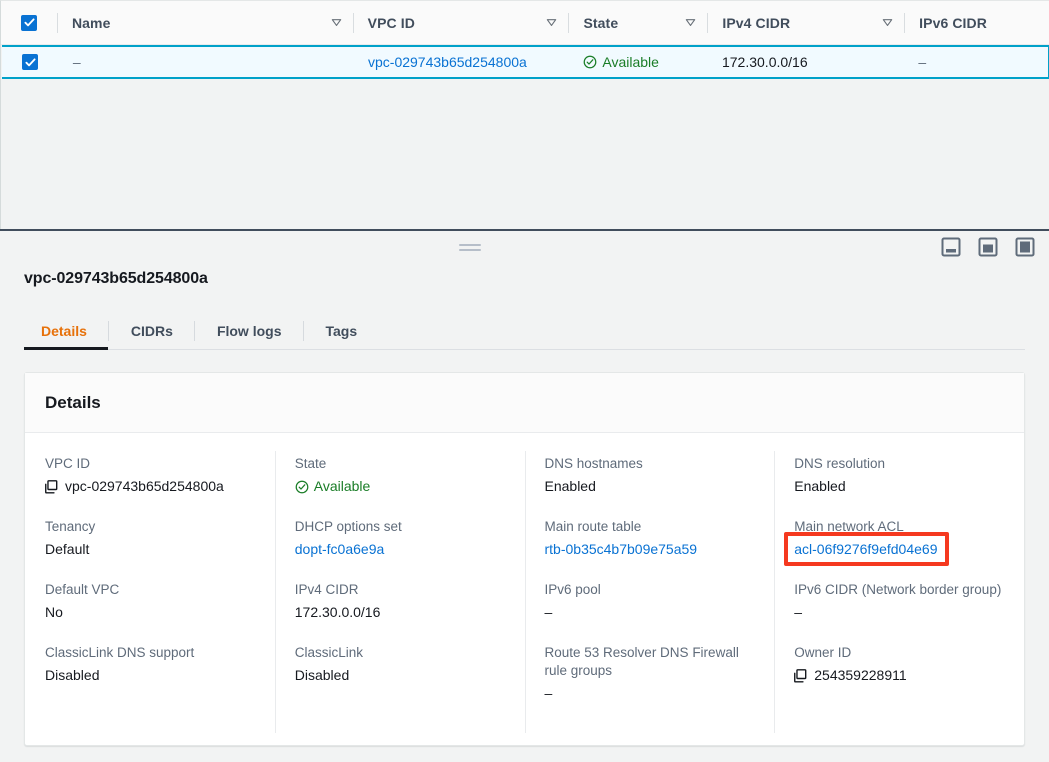 The image size is (1049, 762). Describe the element at coordinates (144, 486) in the screenshot. I see `field-vpc-id-text: vpc-029743b65d254800a` at that location.